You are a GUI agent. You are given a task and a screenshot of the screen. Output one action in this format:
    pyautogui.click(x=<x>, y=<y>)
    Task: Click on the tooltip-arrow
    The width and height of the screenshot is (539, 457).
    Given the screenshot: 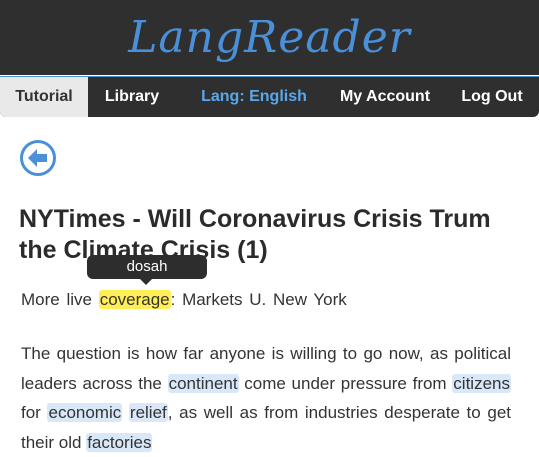 What is the action you would take?
    pyautogui.click(x=146, y=282)
    